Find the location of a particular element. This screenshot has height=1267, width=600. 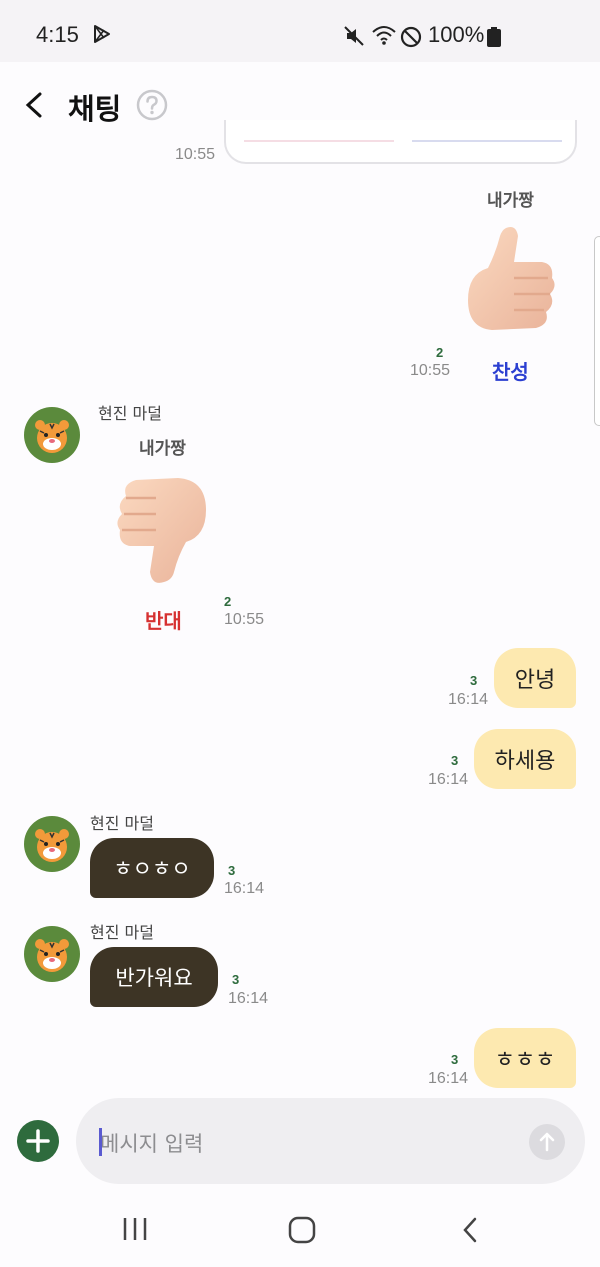

arrow-up-icon is located at coordinates (547, 1142).